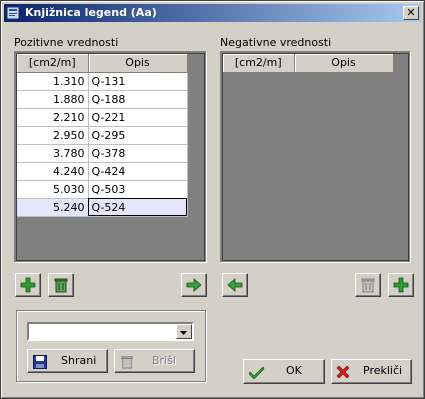  What do you see at coordinates (138, 117) in the screenshot?
I see `description-cell: Q-221` at bounding box center [138, 117].